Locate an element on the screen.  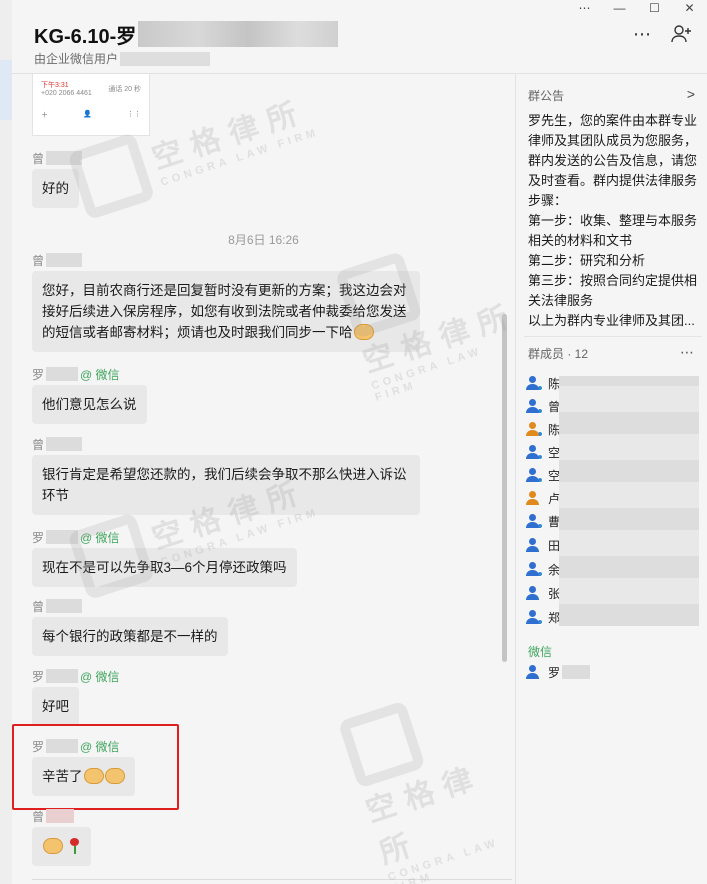
message-bubble: 他们意见怎么说 is located at coordinates (89, 404).